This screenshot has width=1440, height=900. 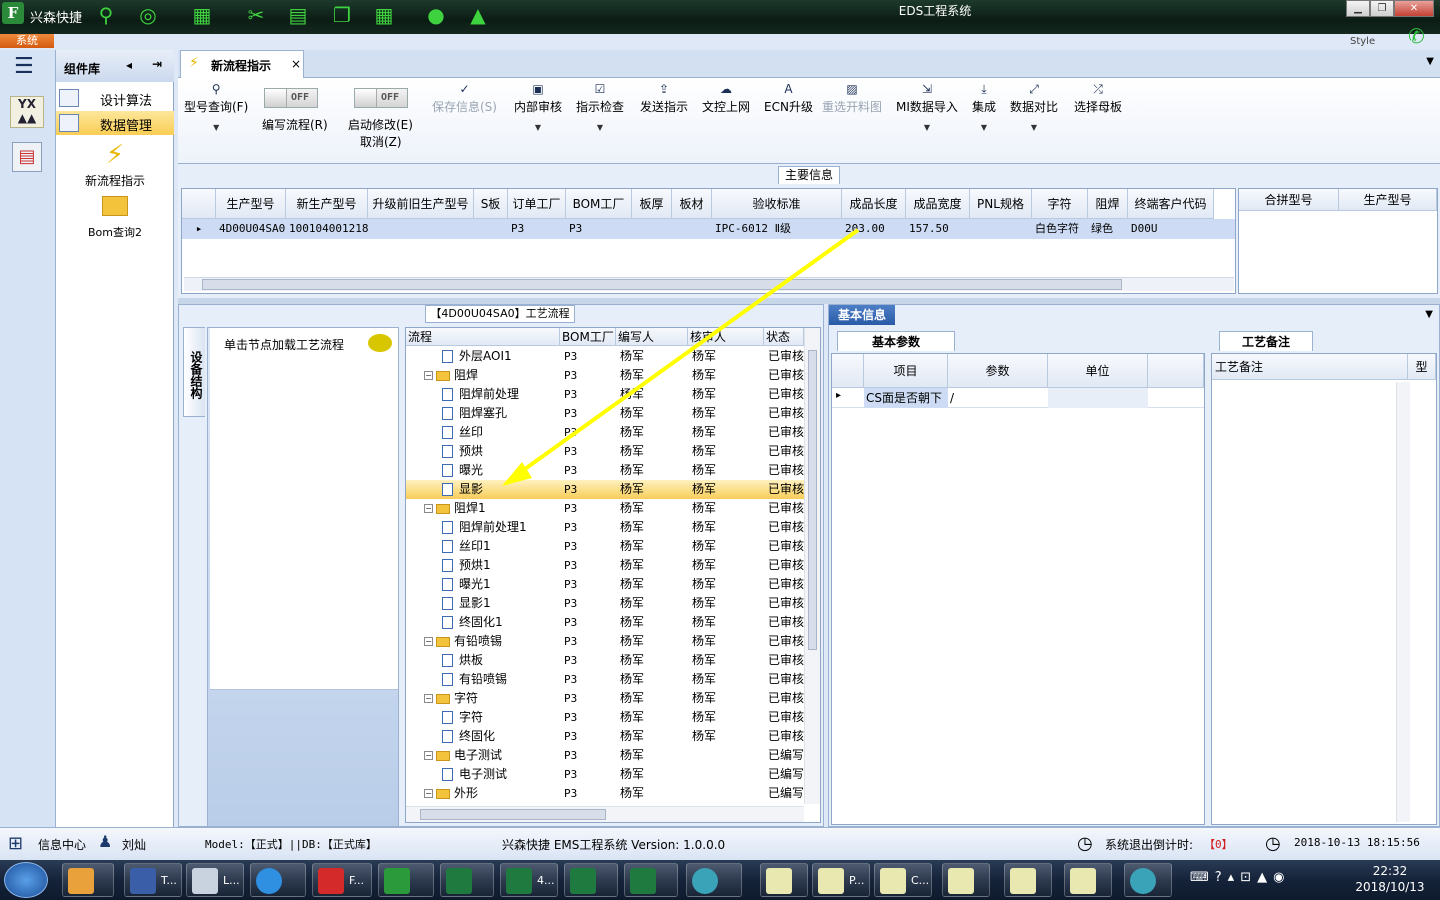 I want to click on table-cell: 203.00, so click(x=874, y=229).